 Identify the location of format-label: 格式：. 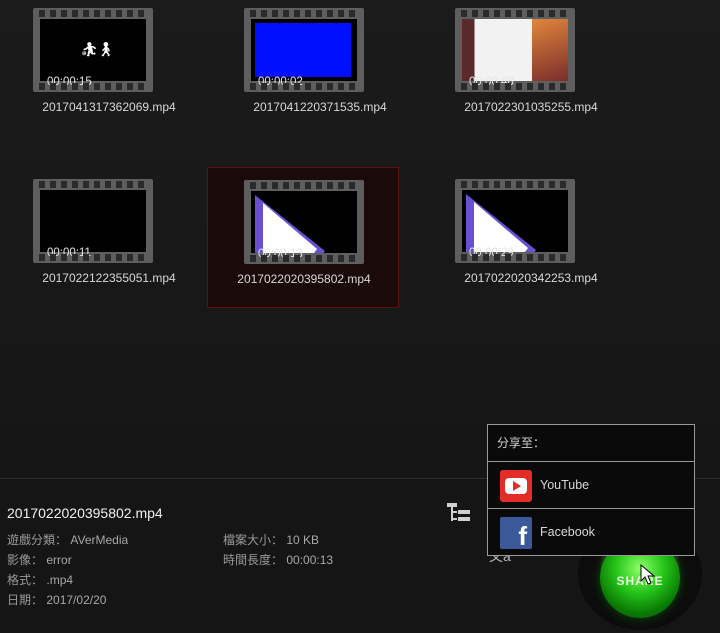
(25, 580).